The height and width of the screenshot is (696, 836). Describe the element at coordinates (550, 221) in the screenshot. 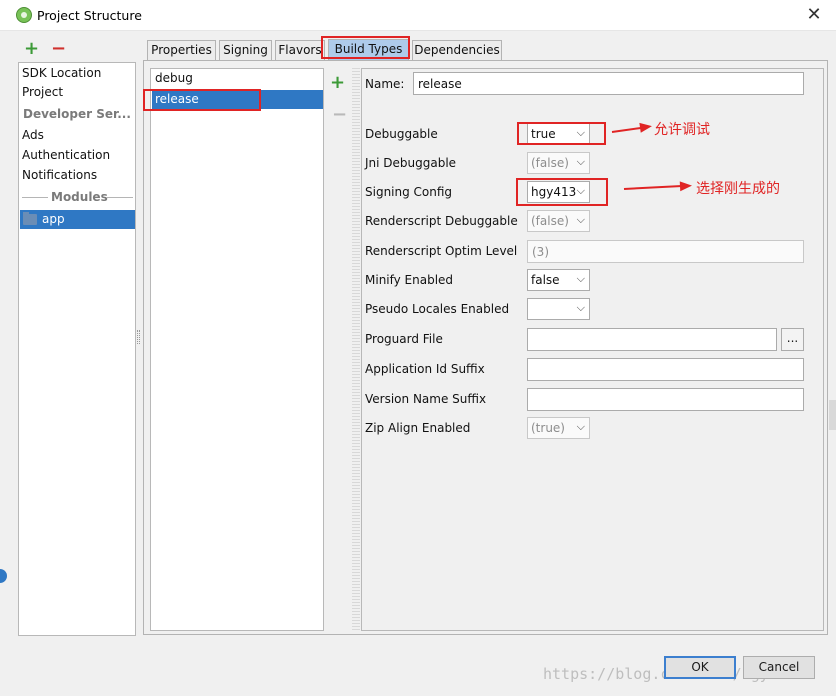

I see `renderscript-debuggable-value: (false)` at that location.